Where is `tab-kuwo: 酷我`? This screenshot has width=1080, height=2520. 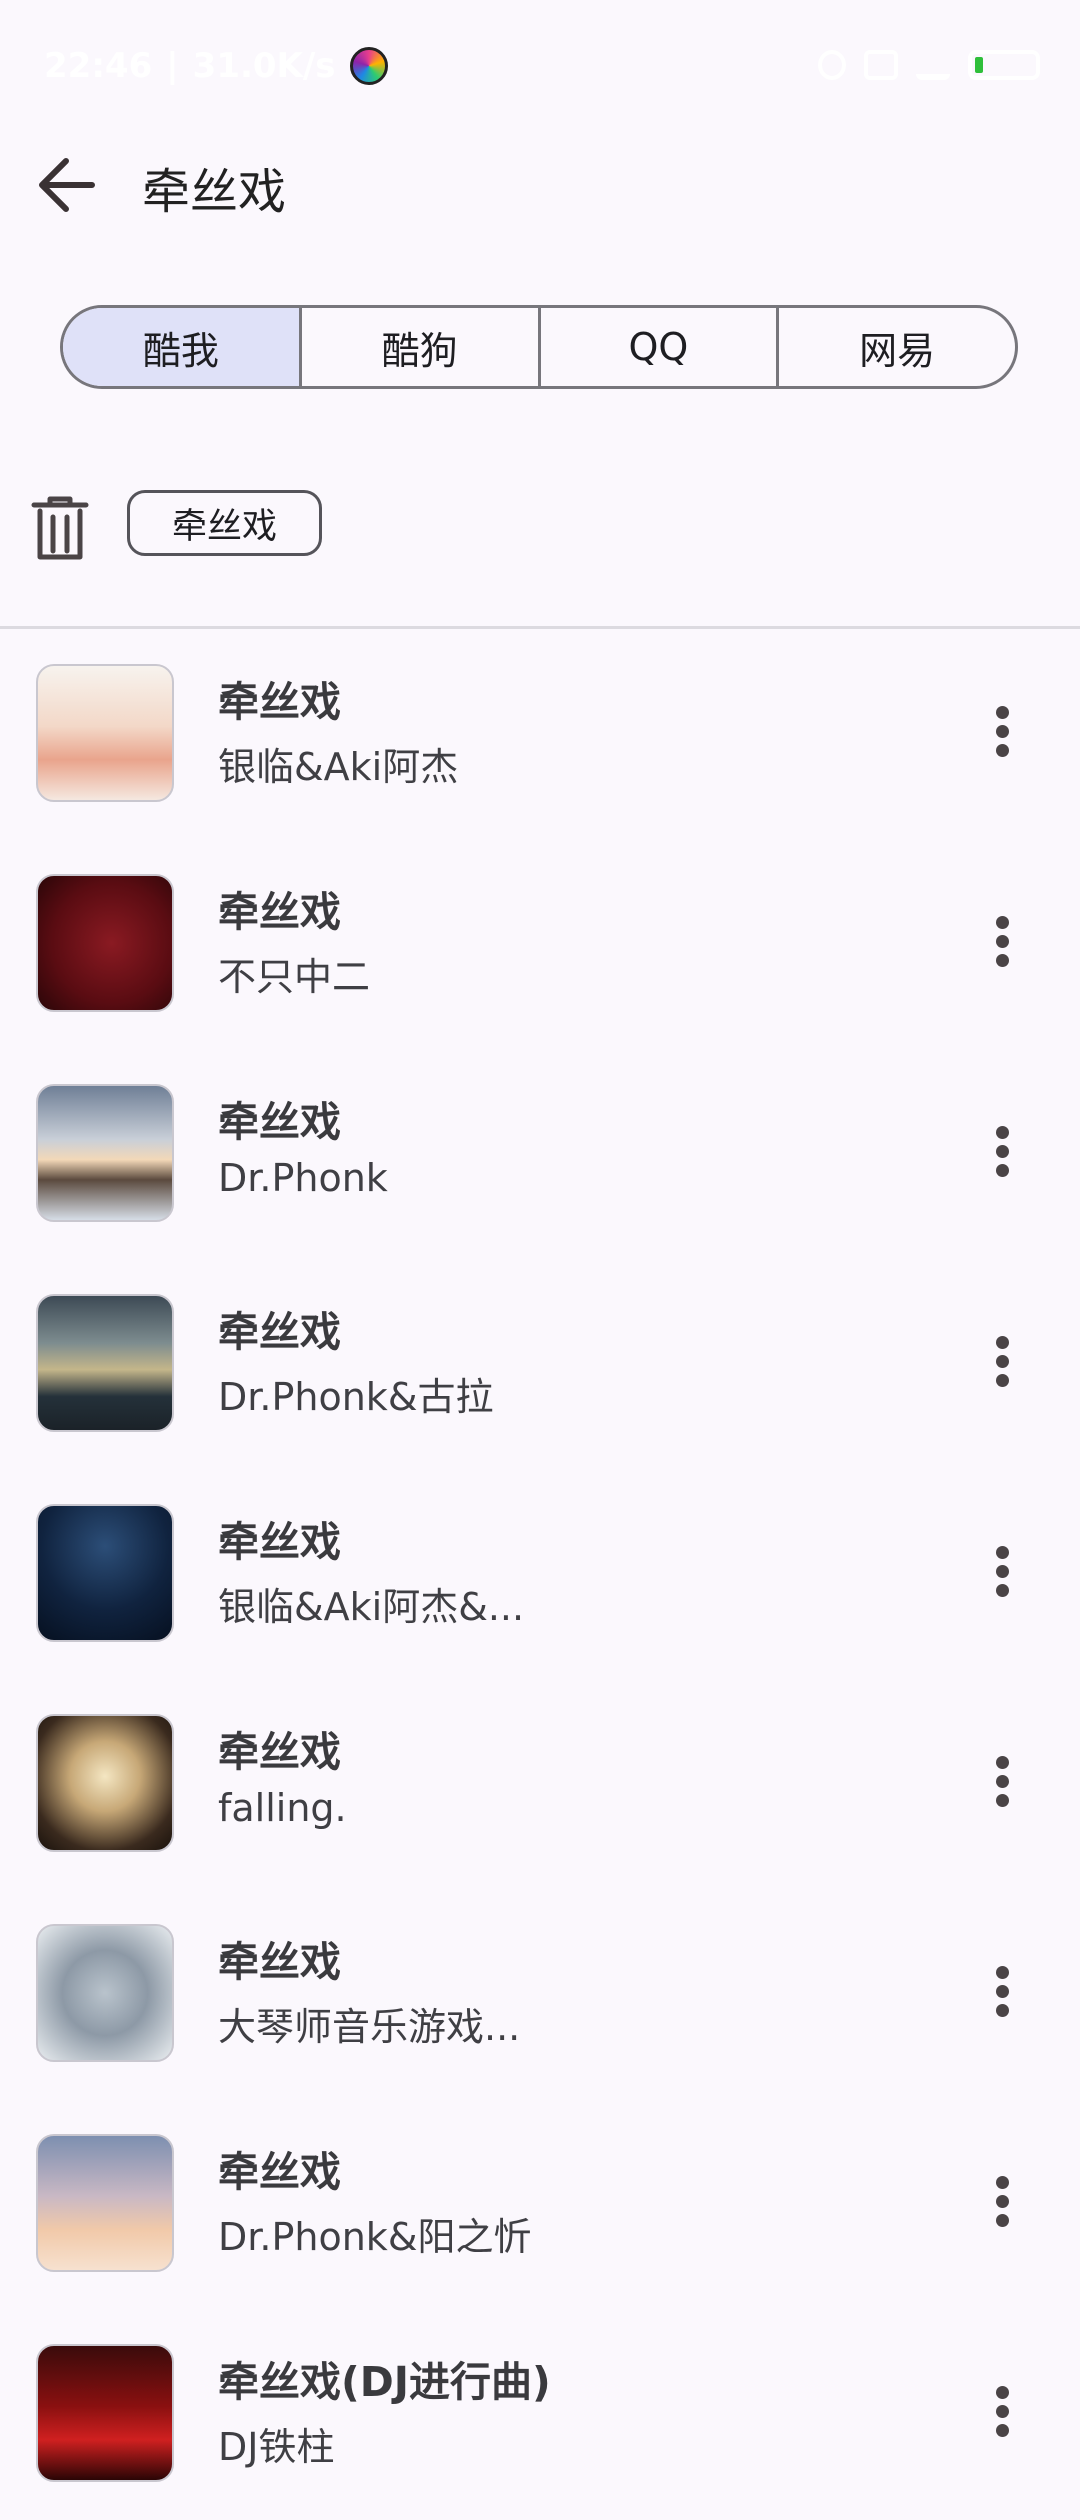
tab-kuwo: 酷我 is located at coordinates (182, 347).